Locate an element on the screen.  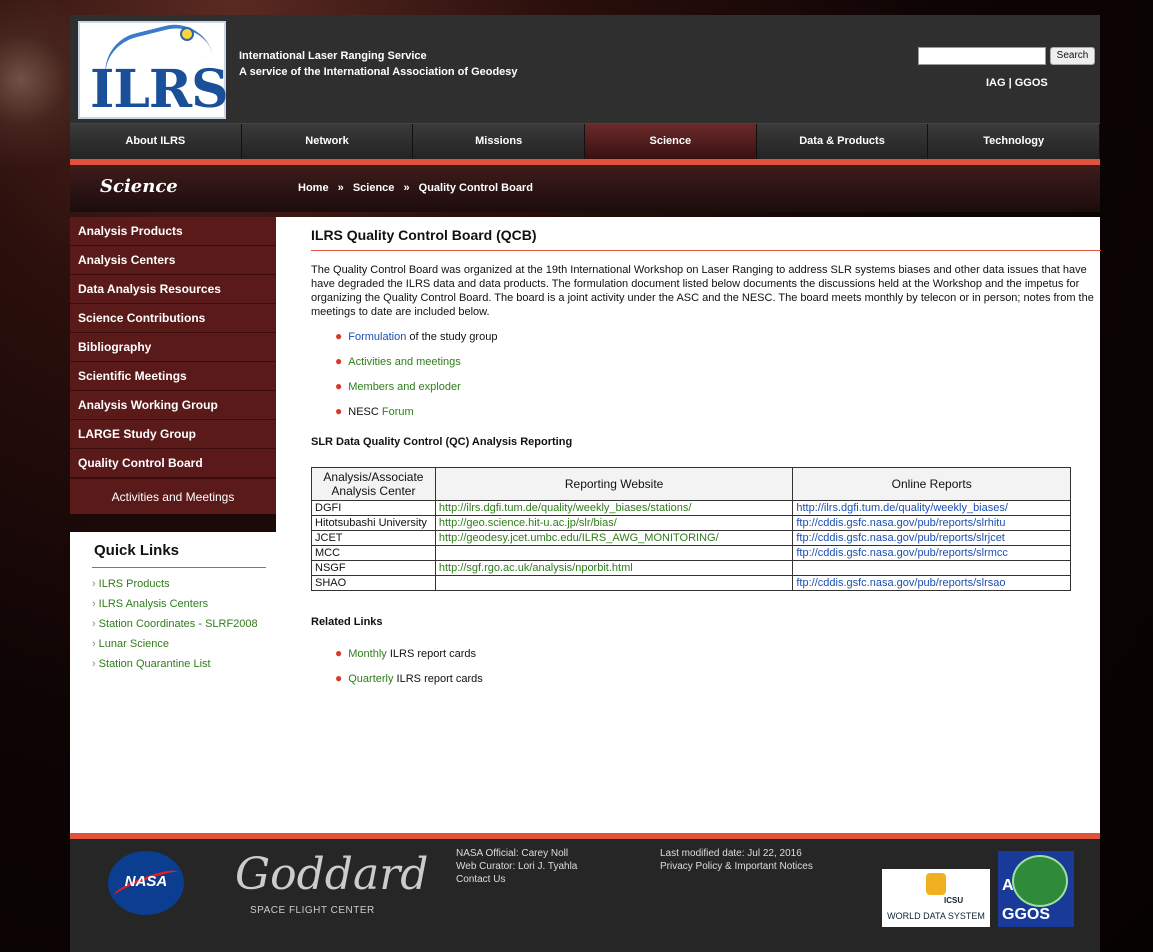
related-heading: Related Links is located at coordinates (347, 622).